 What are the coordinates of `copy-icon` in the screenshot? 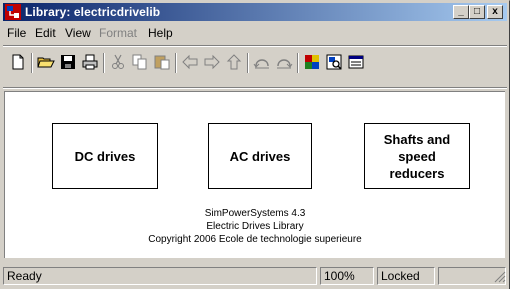 It's located at (140, 62).